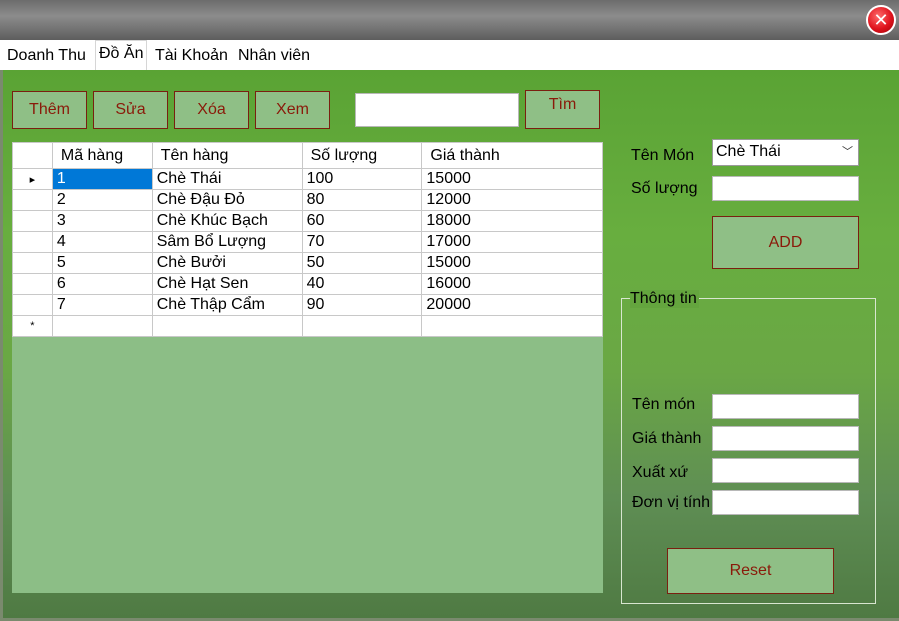 Image resolution: width=899 pixels, height=621 pixels. What do you see at coordinates (785, 470) in the screenshot?
I see `info-origin-field` at bounding box center [785, 470].